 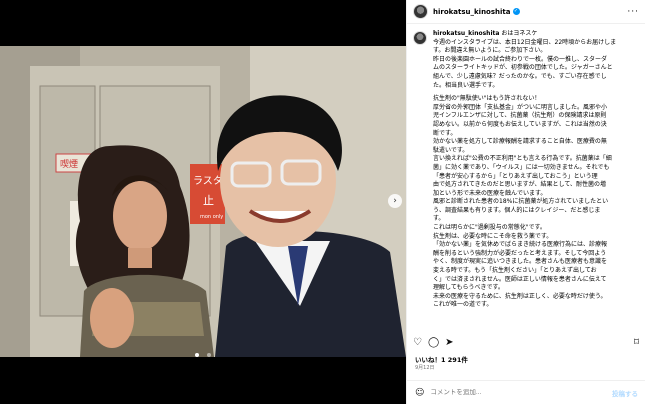 I want to click on caption-line: た。相当良い選手です。, so click(x=466, y=85).